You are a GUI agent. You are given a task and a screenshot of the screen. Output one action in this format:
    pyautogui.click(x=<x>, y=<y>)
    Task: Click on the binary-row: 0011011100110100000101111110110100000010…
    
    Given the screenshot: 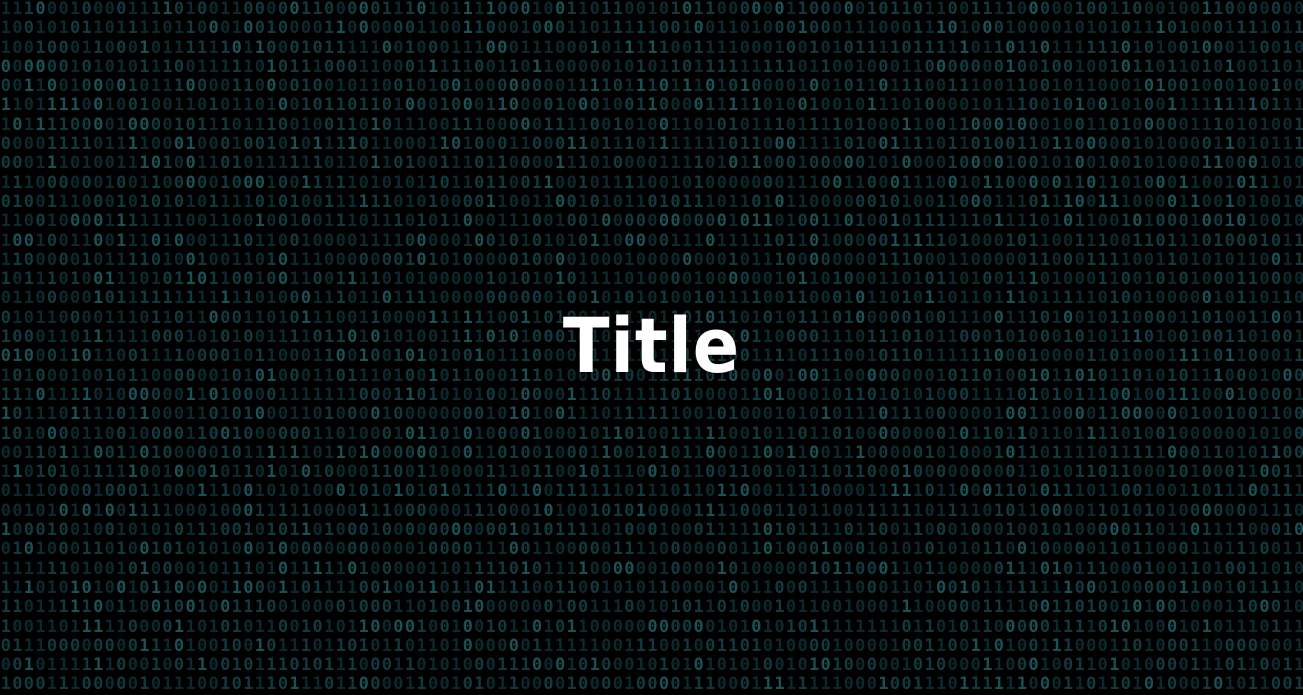 What is the action you would take?
    pyautogui.click(x=651, y=453)
    